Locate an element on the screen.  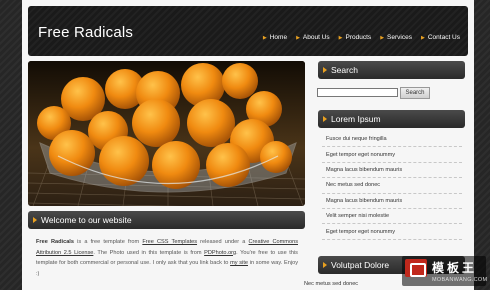
nav-about-label: About Us is located at coordinates (316, 37).